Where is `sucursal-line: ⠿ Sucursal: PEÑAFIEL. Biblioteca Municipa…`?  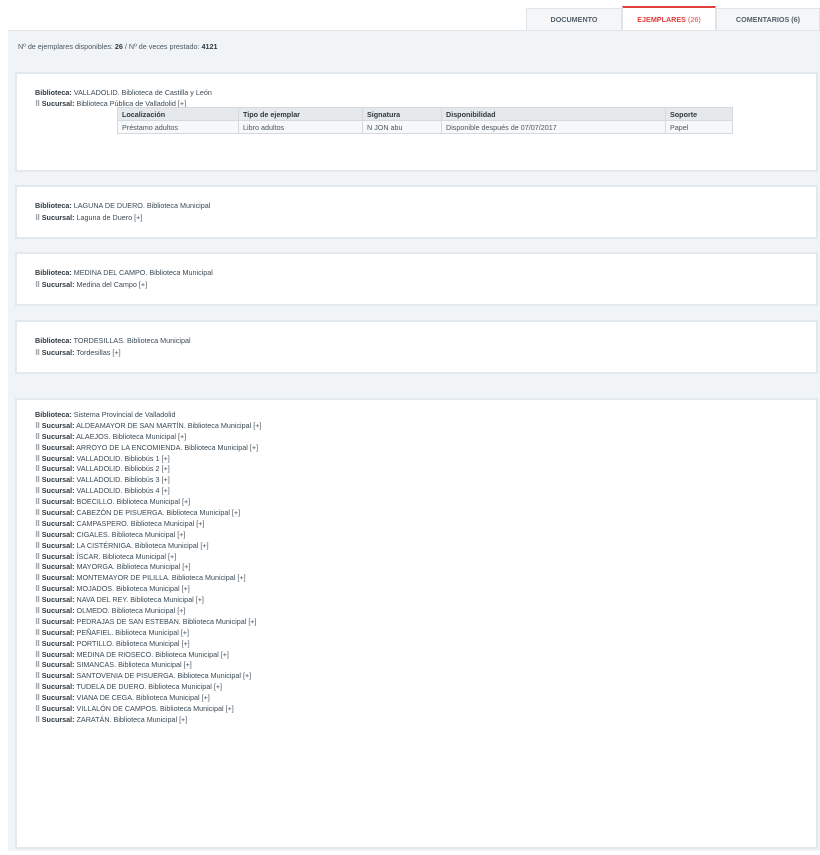
sucursal-line: ⠿ Sucursal: PEÑAFIEL. Biblioteca Municipa… is located at coordinates (148, 633).